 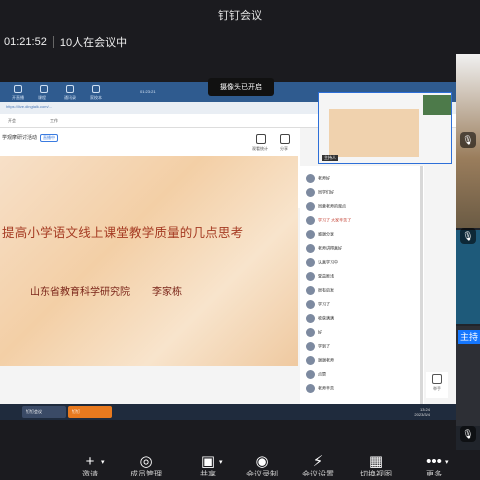 I want to click on chat-message: 老师辛苦, so click(x=320, y=388).